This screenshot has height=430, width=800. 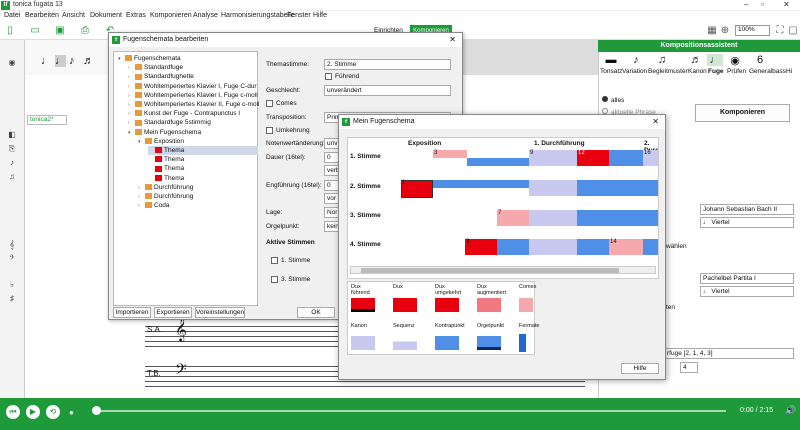 I want to click on document-tab: tonica2*, so click(x=47, y=120).